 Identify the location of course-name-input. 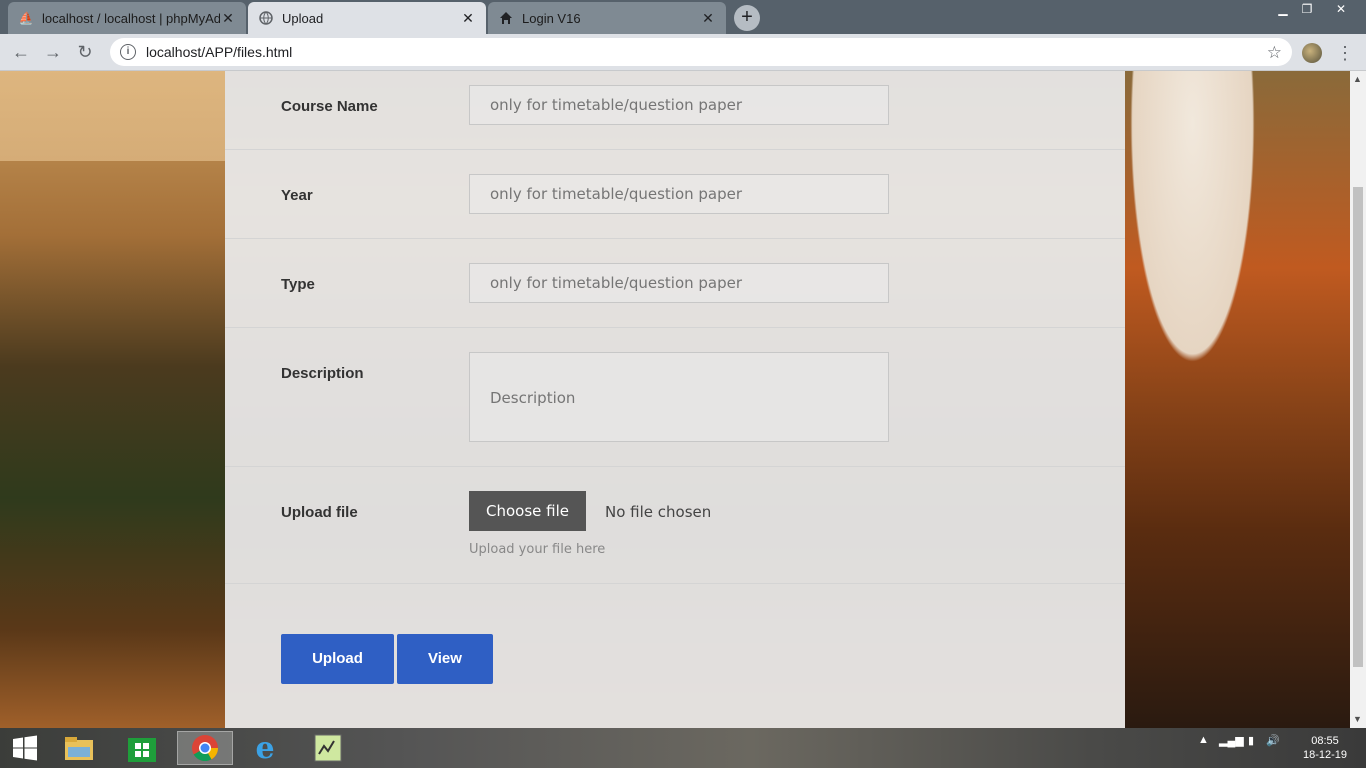
(679, 105).